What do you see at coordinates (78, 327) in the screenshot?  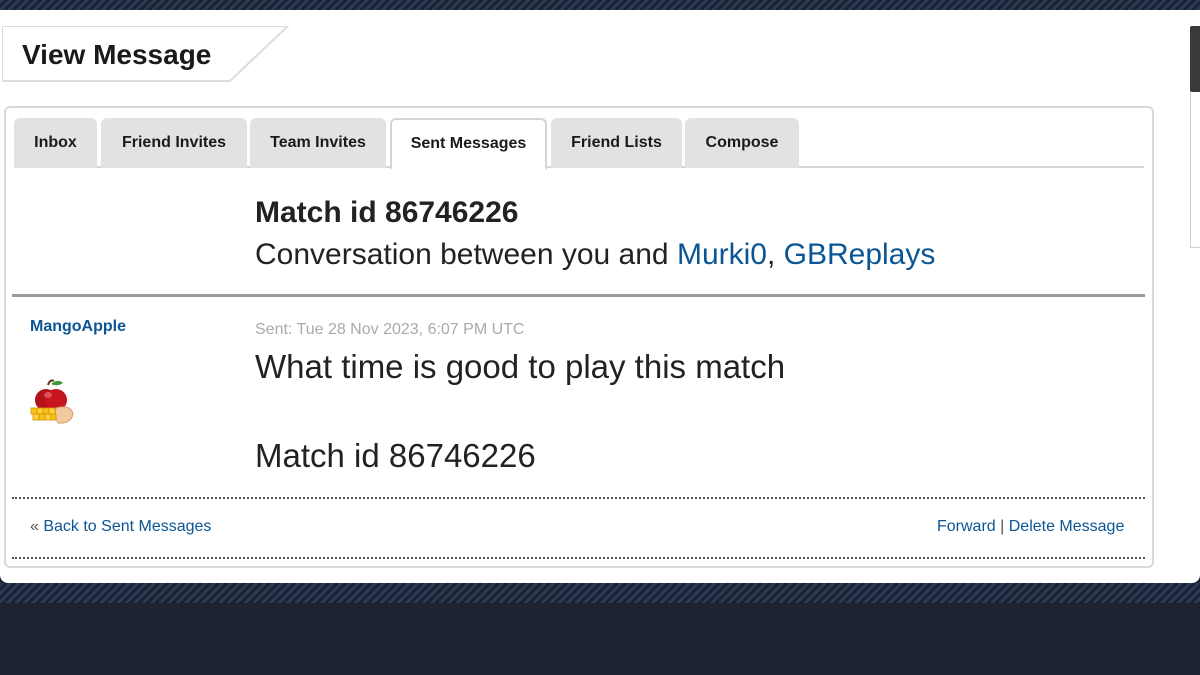 I see `sender-name-link: MangoApple` at bounding box center [78, 327].